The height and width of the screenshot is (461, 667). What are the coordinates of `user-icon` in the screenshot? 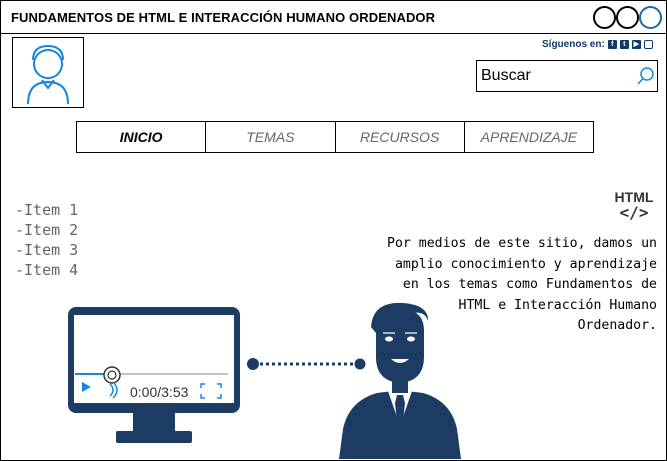 It's located at (48, 74).